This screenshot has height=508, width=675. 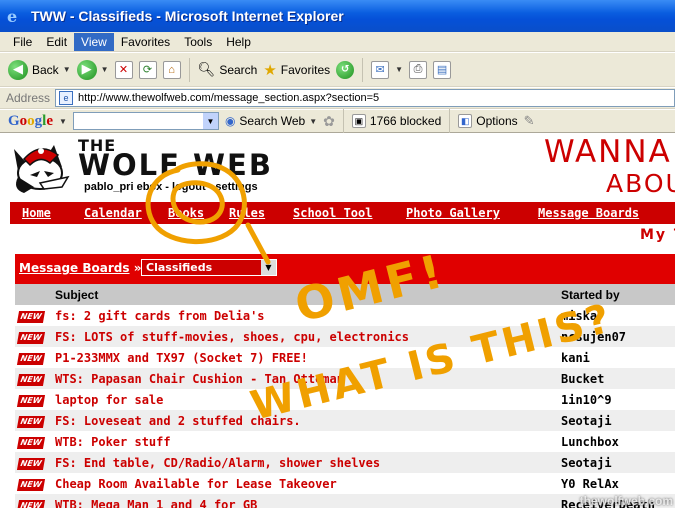 What do you see at coordinates (67, 69) in the screenshot?
I see `back-dropdown-icon: ▼` at bounding box center [67, 69].